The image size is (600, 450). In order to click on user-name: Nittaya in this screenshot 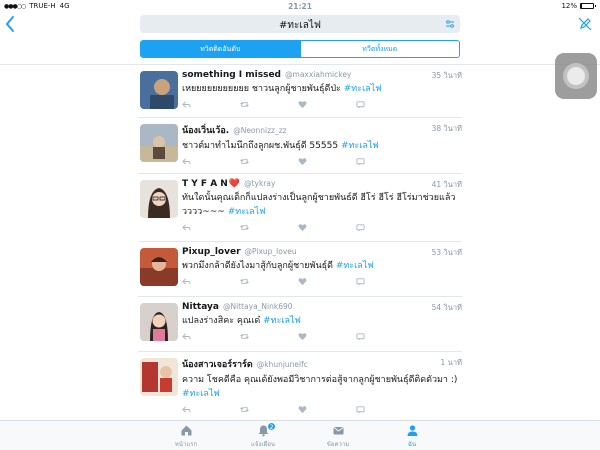, I will do `click(200, 307)`.